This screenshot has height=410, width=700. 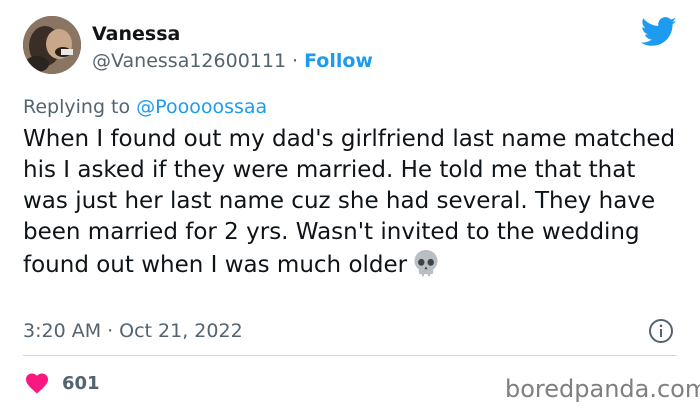 I want to click on follow-button: Follow, so click(x=338, y=61).